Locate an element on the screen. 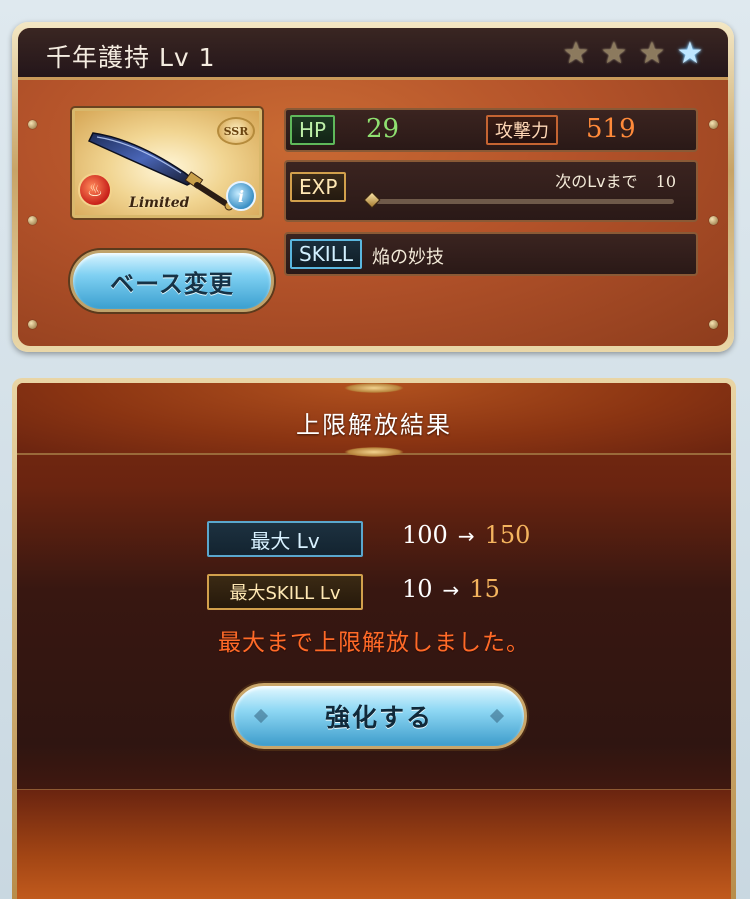  skill-name: 焔の妙技 is located at coordinates (408, 257).